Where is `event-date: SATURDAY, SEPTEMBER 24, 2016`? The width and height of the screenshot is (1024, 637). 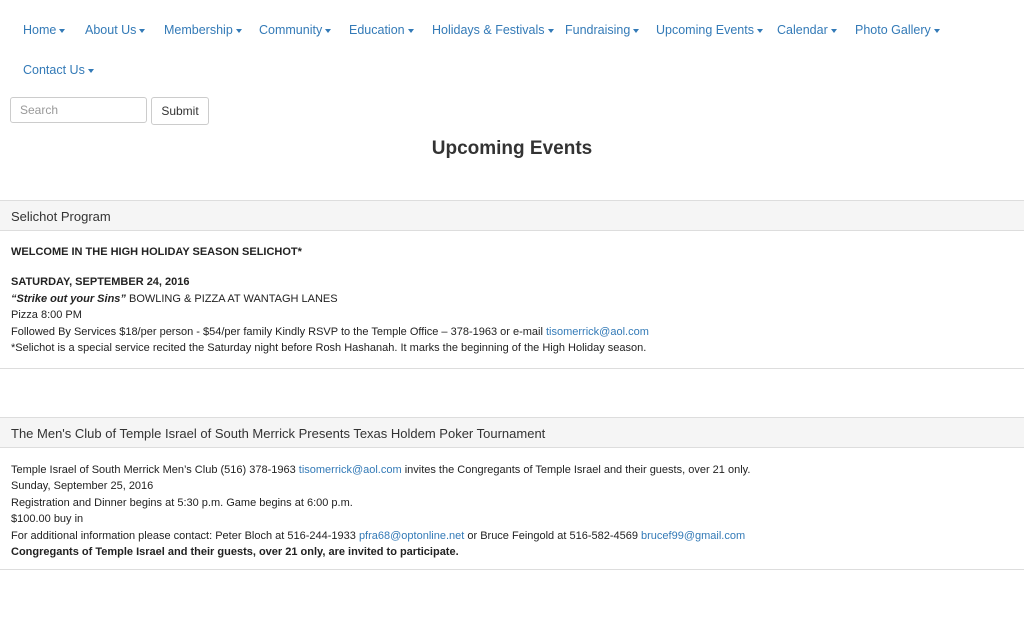
event-date: SATURDAY, SEPTEMBER 24, 2016 is located at coordinates (100, 282).